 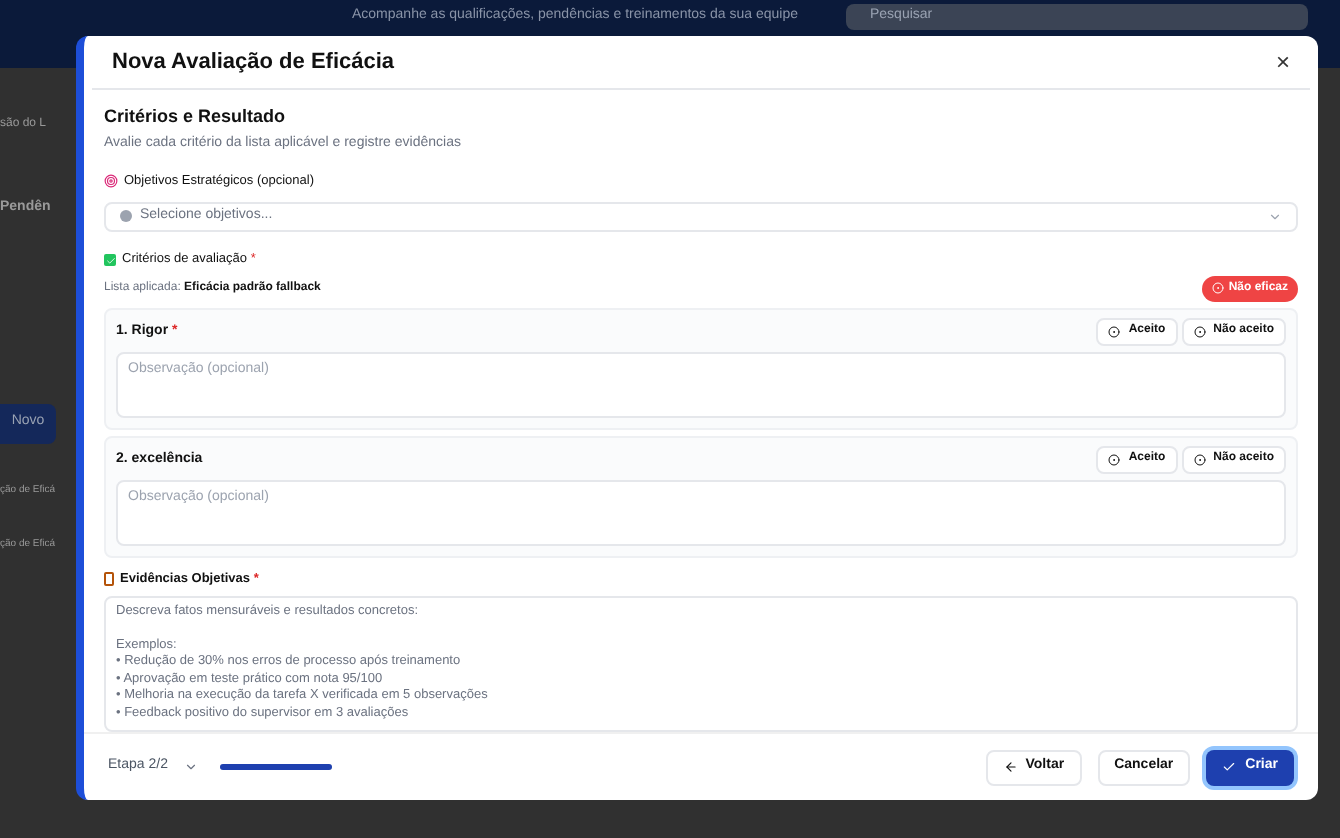 What do you see at coordinates (1010, 767) in the screenshot?
I see `arrow-left-icon` at bounding box center [1010, 767].